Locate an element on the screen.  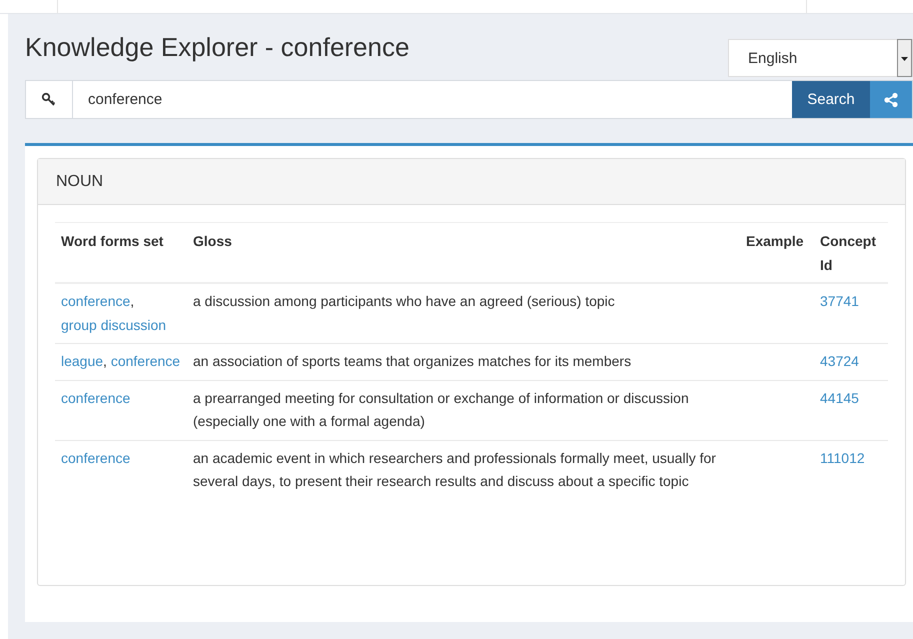
column-header: Concept Id is located at coordinates (851, 252).